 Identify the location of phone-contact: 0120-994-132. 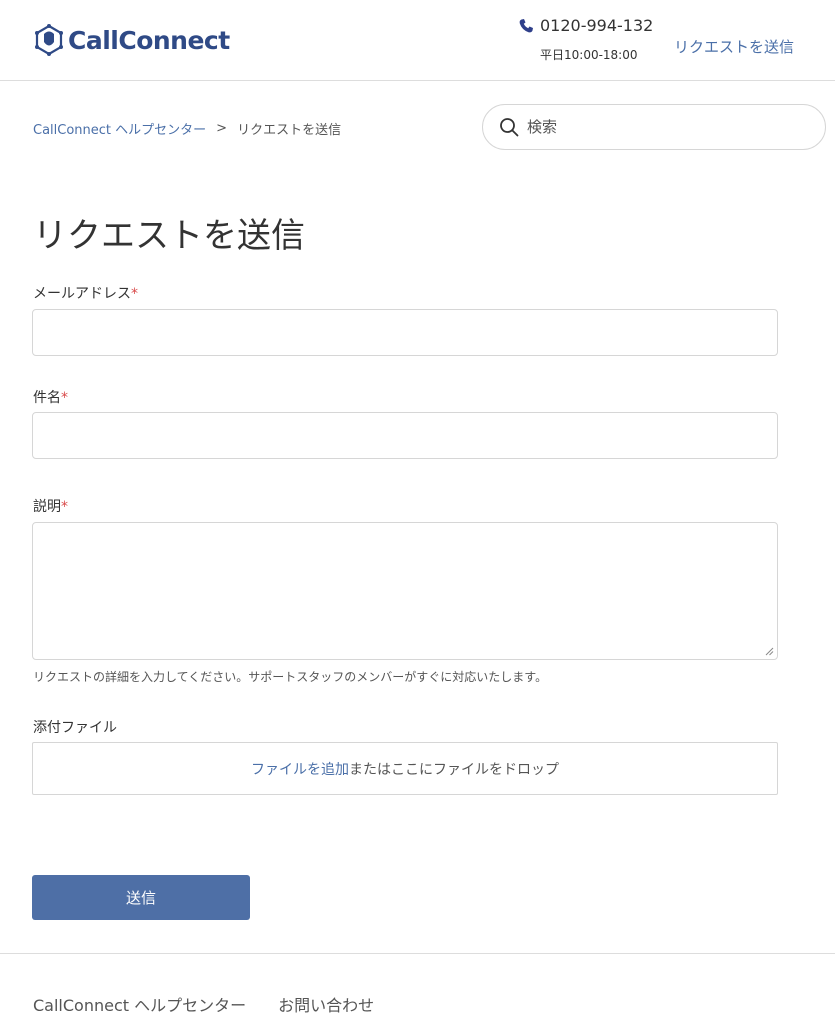
(585, 25).